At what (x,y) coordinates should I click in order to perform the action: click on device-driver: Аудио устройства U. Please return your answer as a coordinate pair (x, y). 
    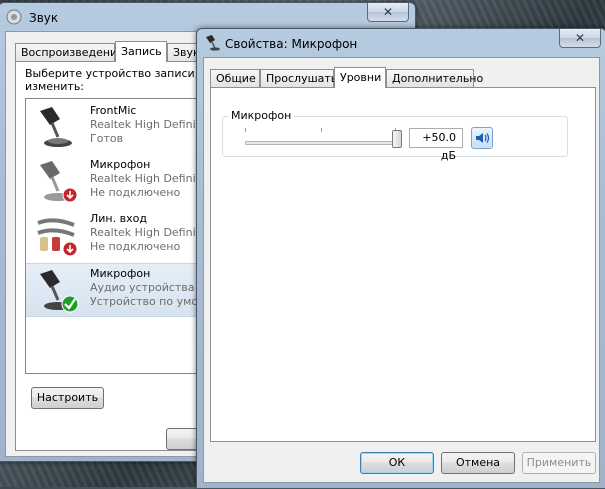
    Looking at the image, I should click on (147, 287).